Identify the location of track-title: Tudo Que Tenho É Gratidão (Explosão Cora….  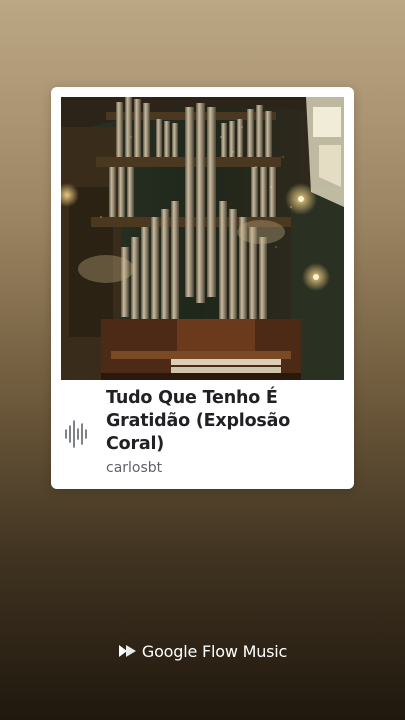
(198, 421).